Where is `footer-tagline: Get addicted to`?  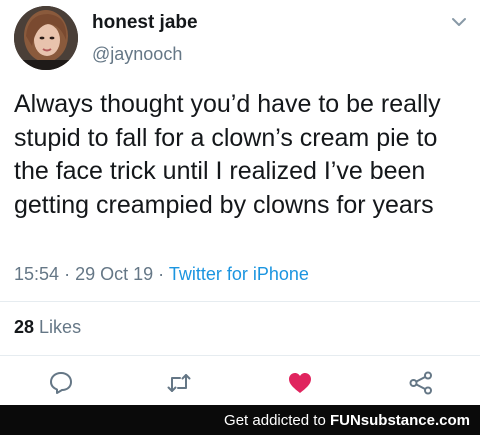
footer-tagline: Get addicted to is located at coordinates (275, 420).